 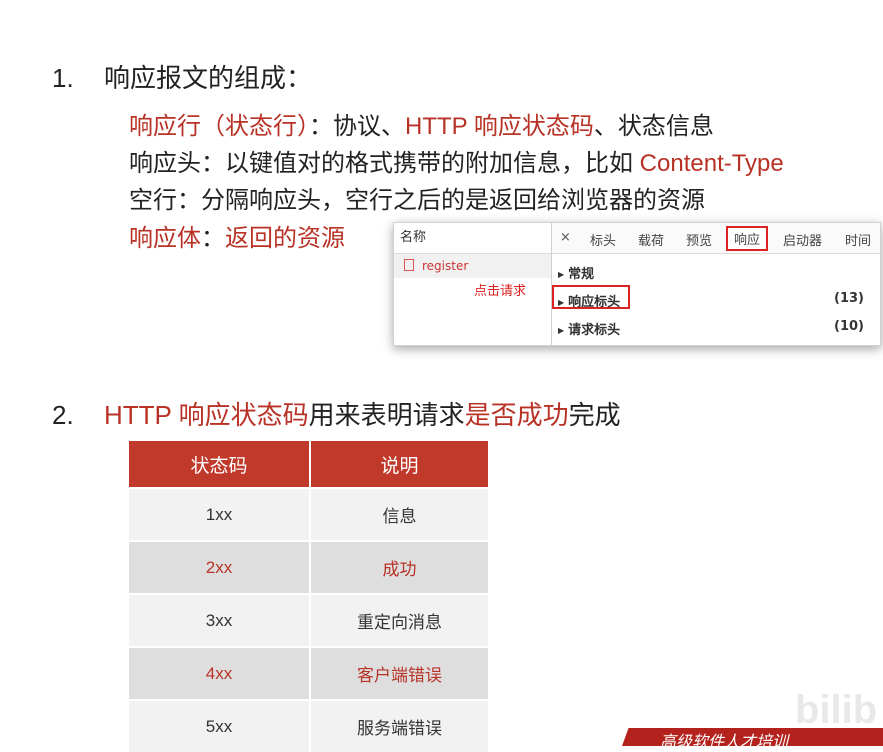 I want to click on column-header-description: 说明, so click(x=399, y=464).